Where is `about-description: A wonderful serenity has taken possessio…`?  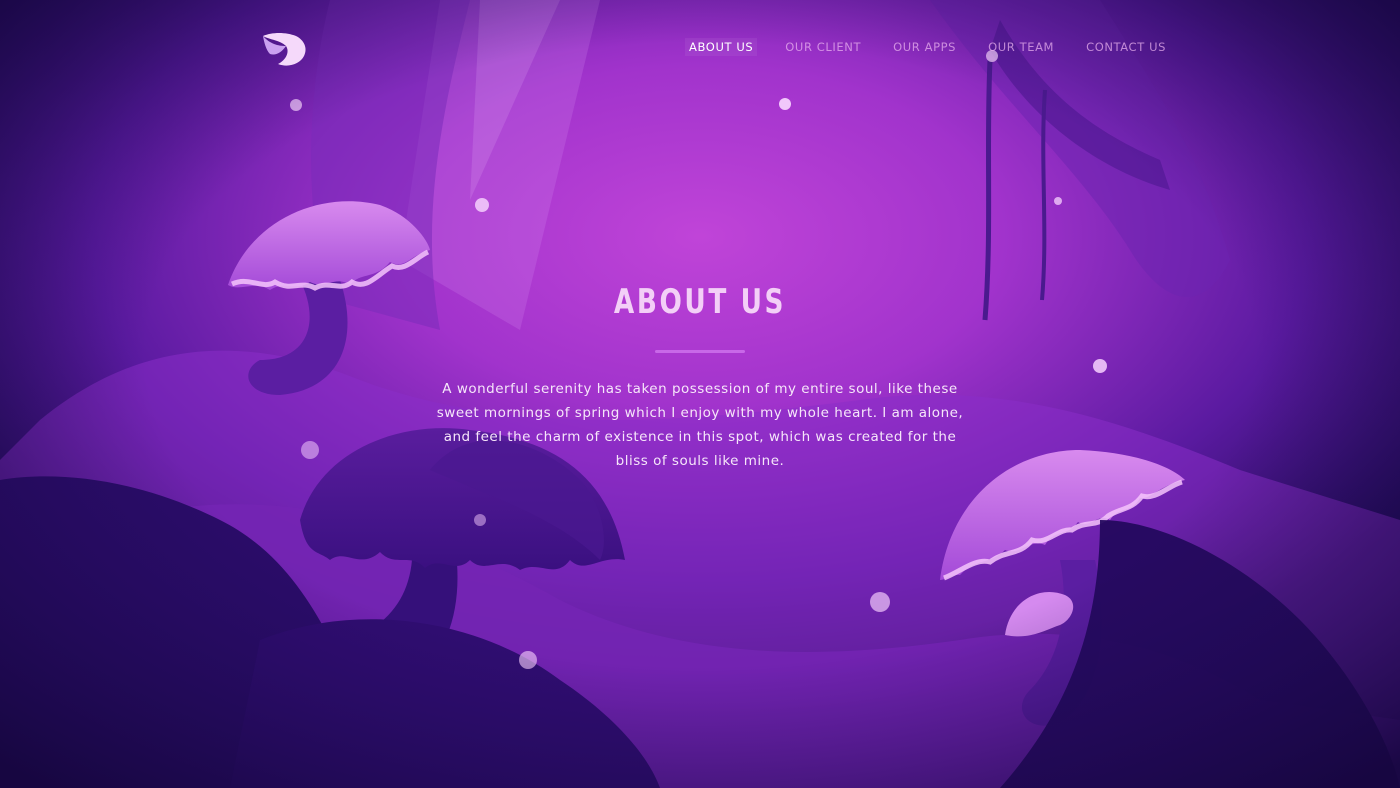
about-description: A wonderful serenity has taken possessio… is located at coordinates (700, 425).